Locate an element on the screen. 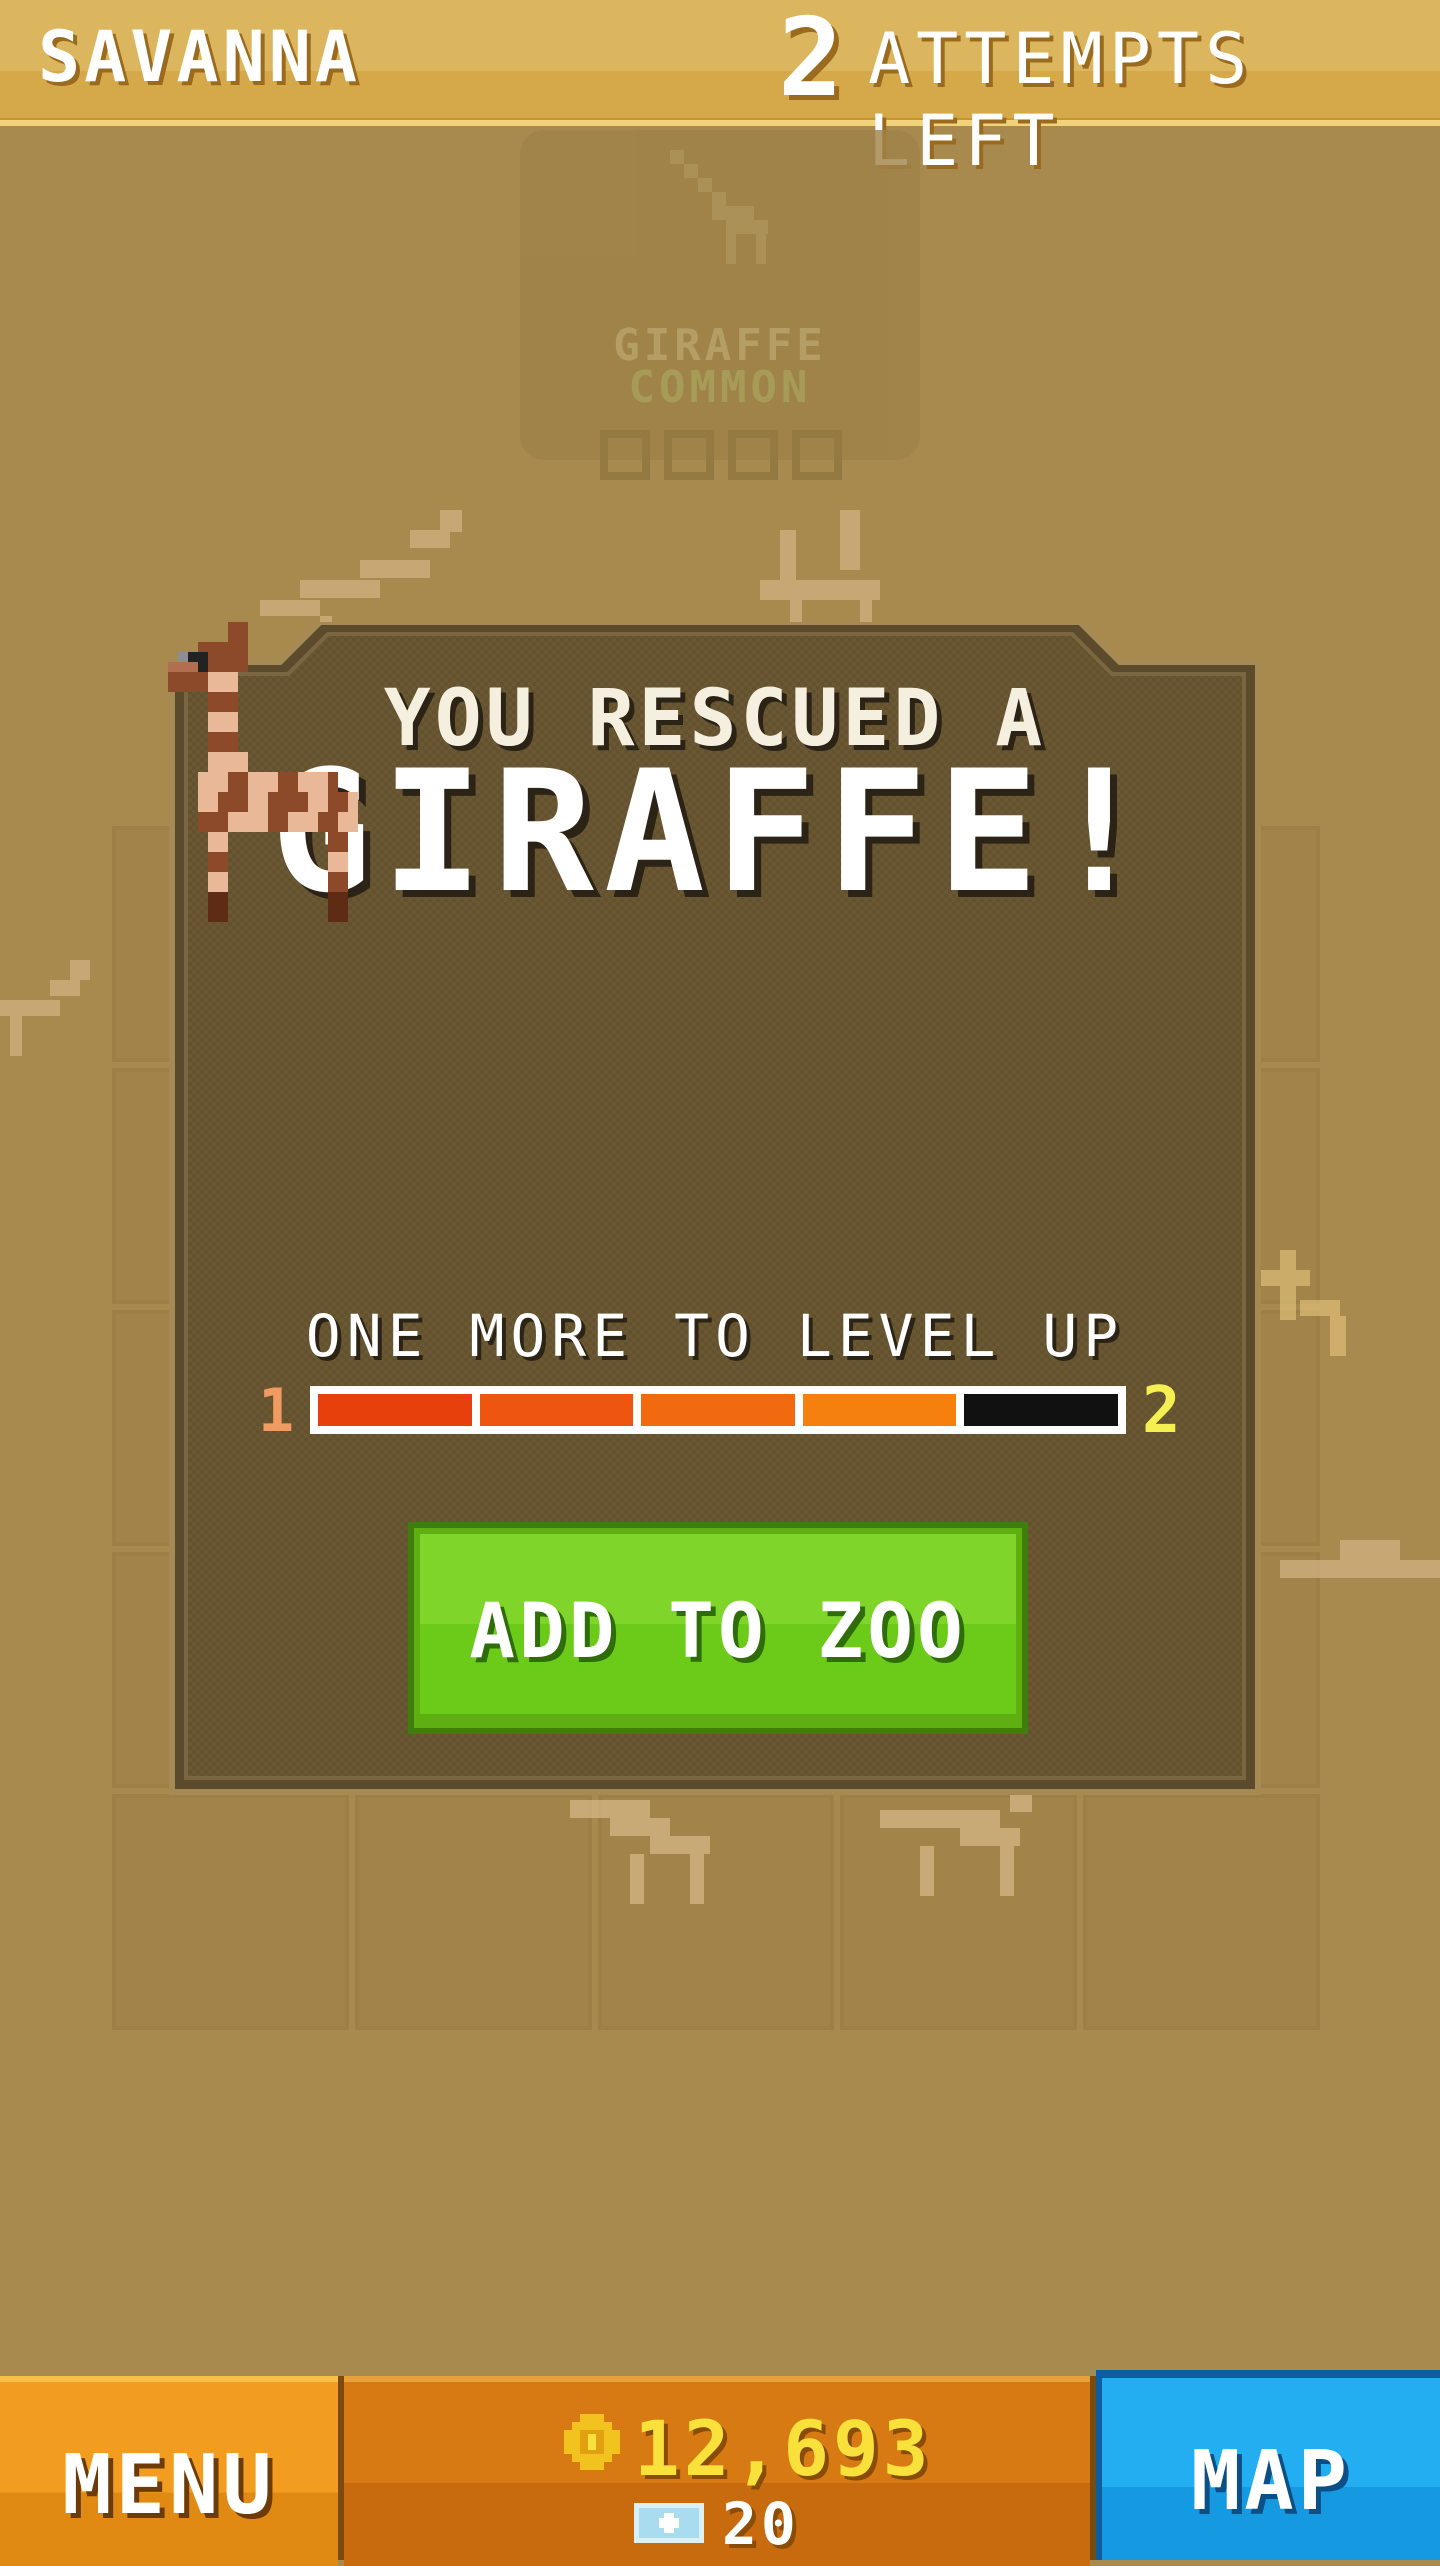 The height and width of the screenshot is (2566, 1440). bottom-bar: MENU 12,693 20 MAP is located at coordinates (720, 2466).